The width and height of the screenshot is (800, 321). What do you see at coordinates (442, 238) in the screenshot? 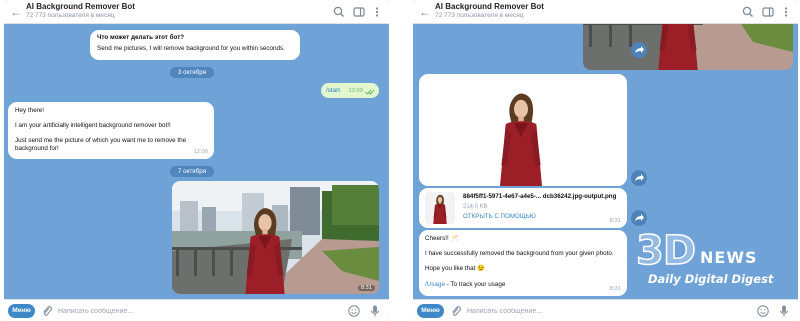
I see `result-line: Cheers!! 🥂` at bounding box center [442, 238].